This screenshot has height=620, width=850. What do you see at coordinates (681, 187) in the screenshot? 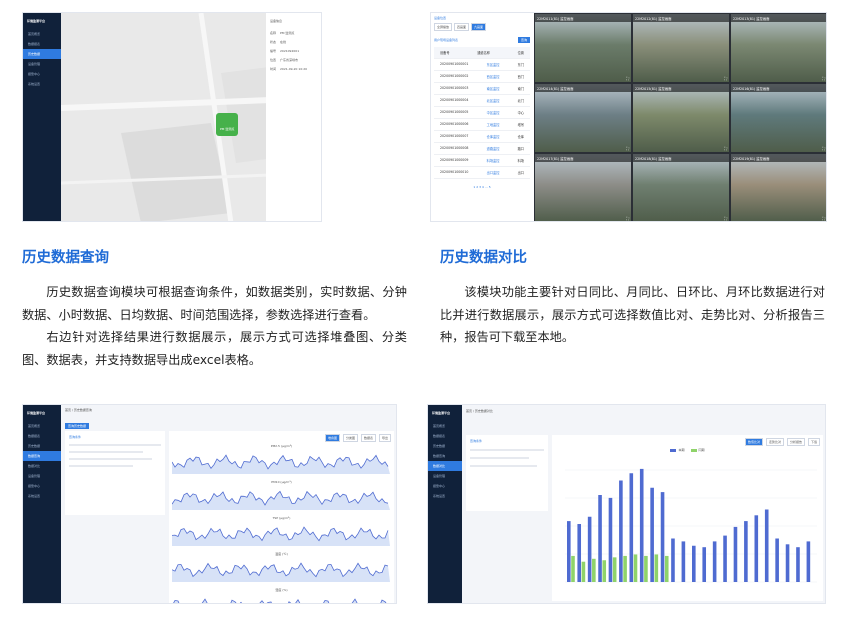
I see `camera-feed: 22M2018(81) 监控画面 ⛶` at bounding box center [681, 187].